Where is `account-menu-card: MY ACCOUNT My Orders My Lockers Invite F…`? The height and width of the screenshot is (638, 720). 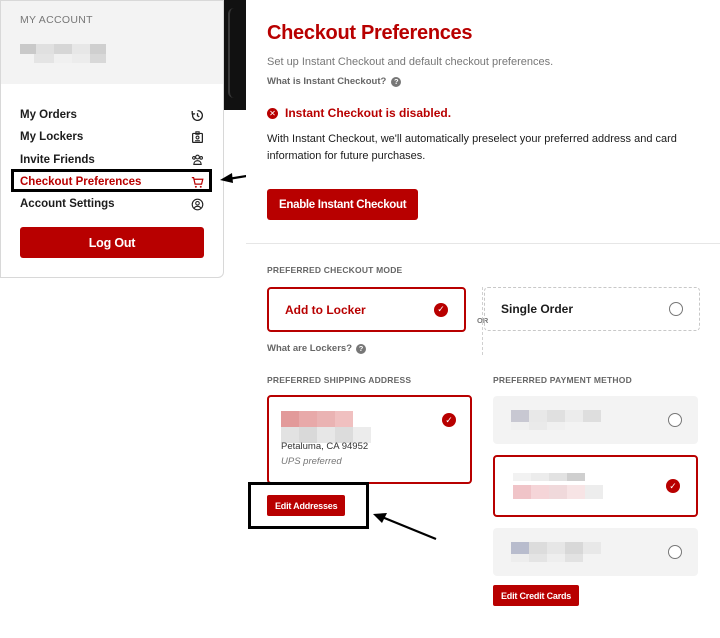
account-menu-card: MY ACCOUNT My Orders My Lockers Invite F… is located at coordinates (112, 139).